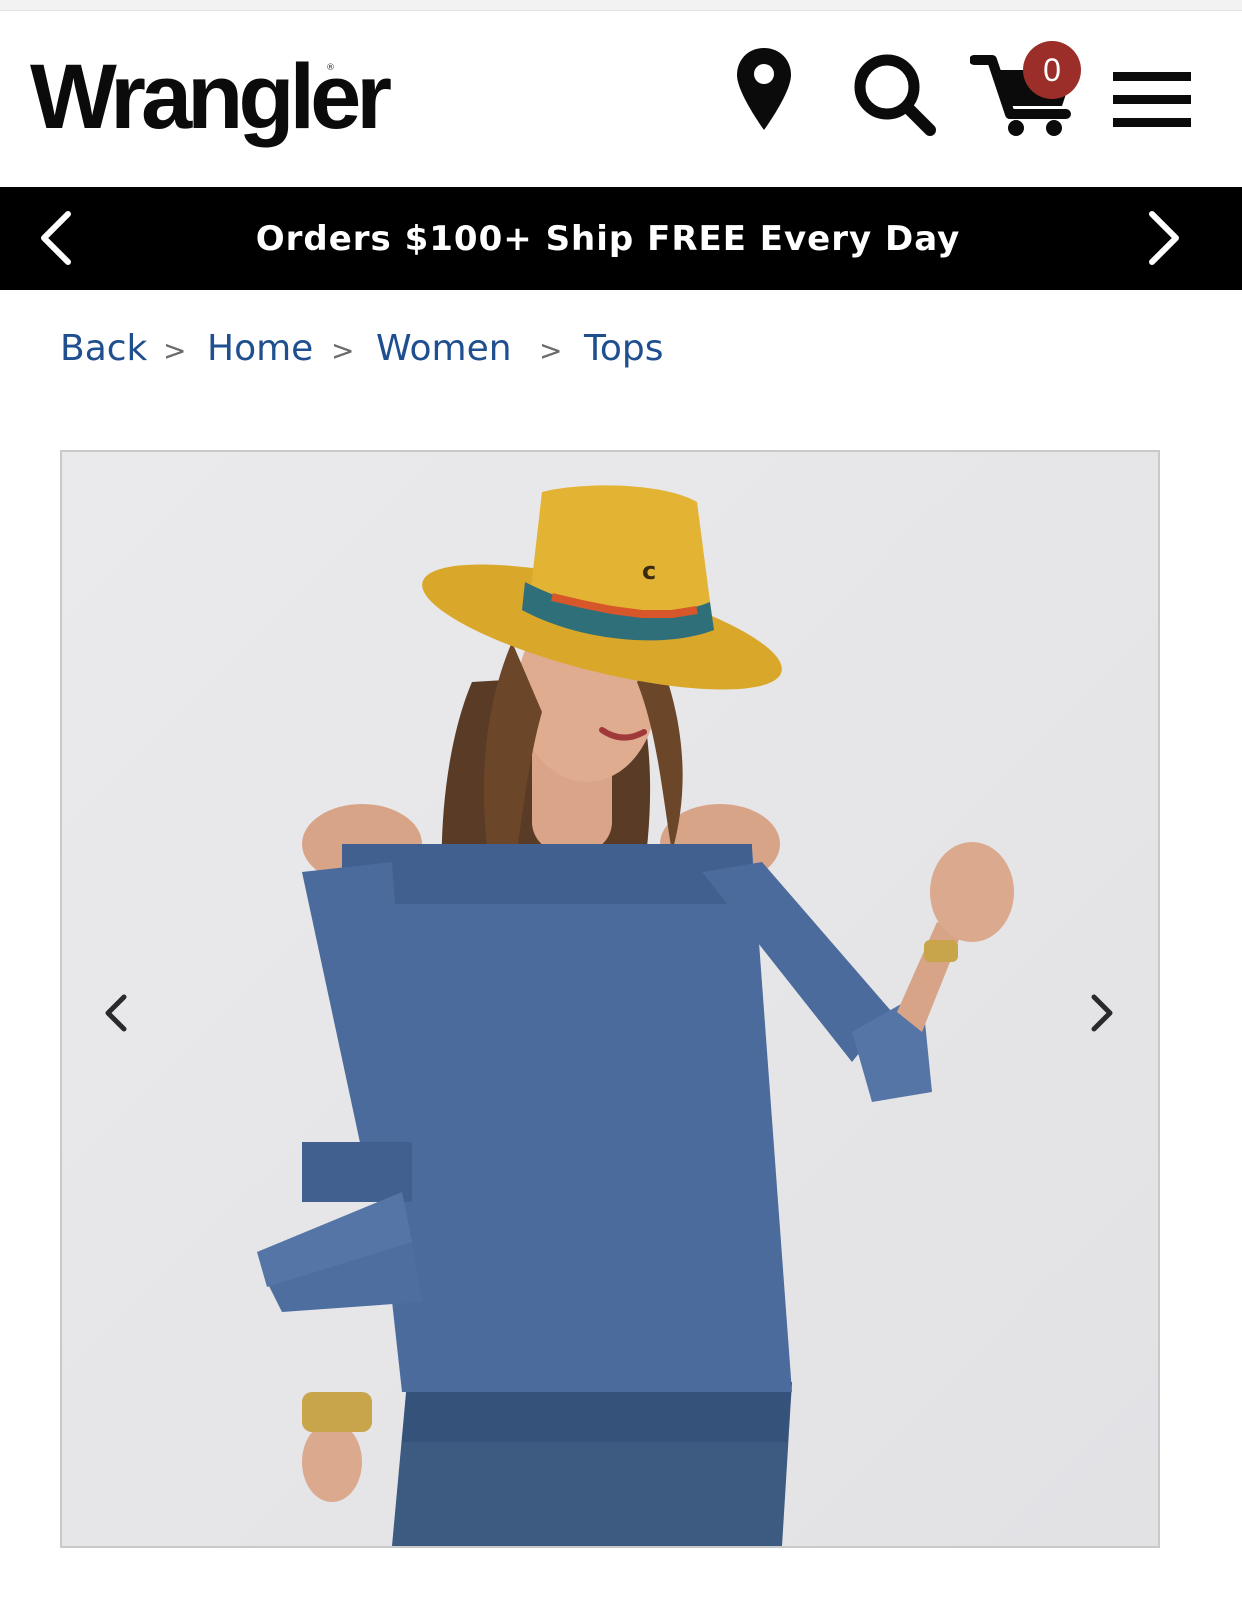  Describe the element at coordinates (608, 238) in the screenshot. I see `promo-text: Orders $100+ Ship FREE Every Day` at that location.